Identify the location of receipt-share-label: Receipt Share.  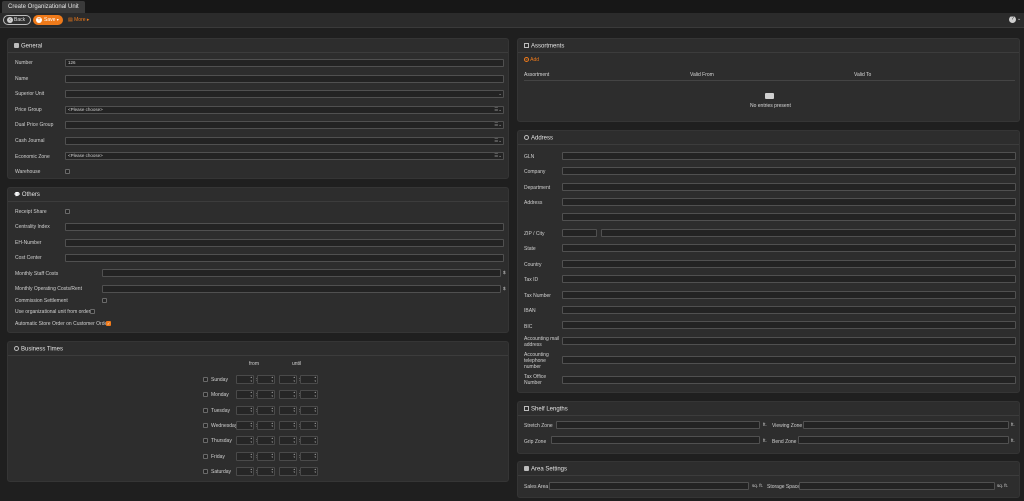
(31, 212).